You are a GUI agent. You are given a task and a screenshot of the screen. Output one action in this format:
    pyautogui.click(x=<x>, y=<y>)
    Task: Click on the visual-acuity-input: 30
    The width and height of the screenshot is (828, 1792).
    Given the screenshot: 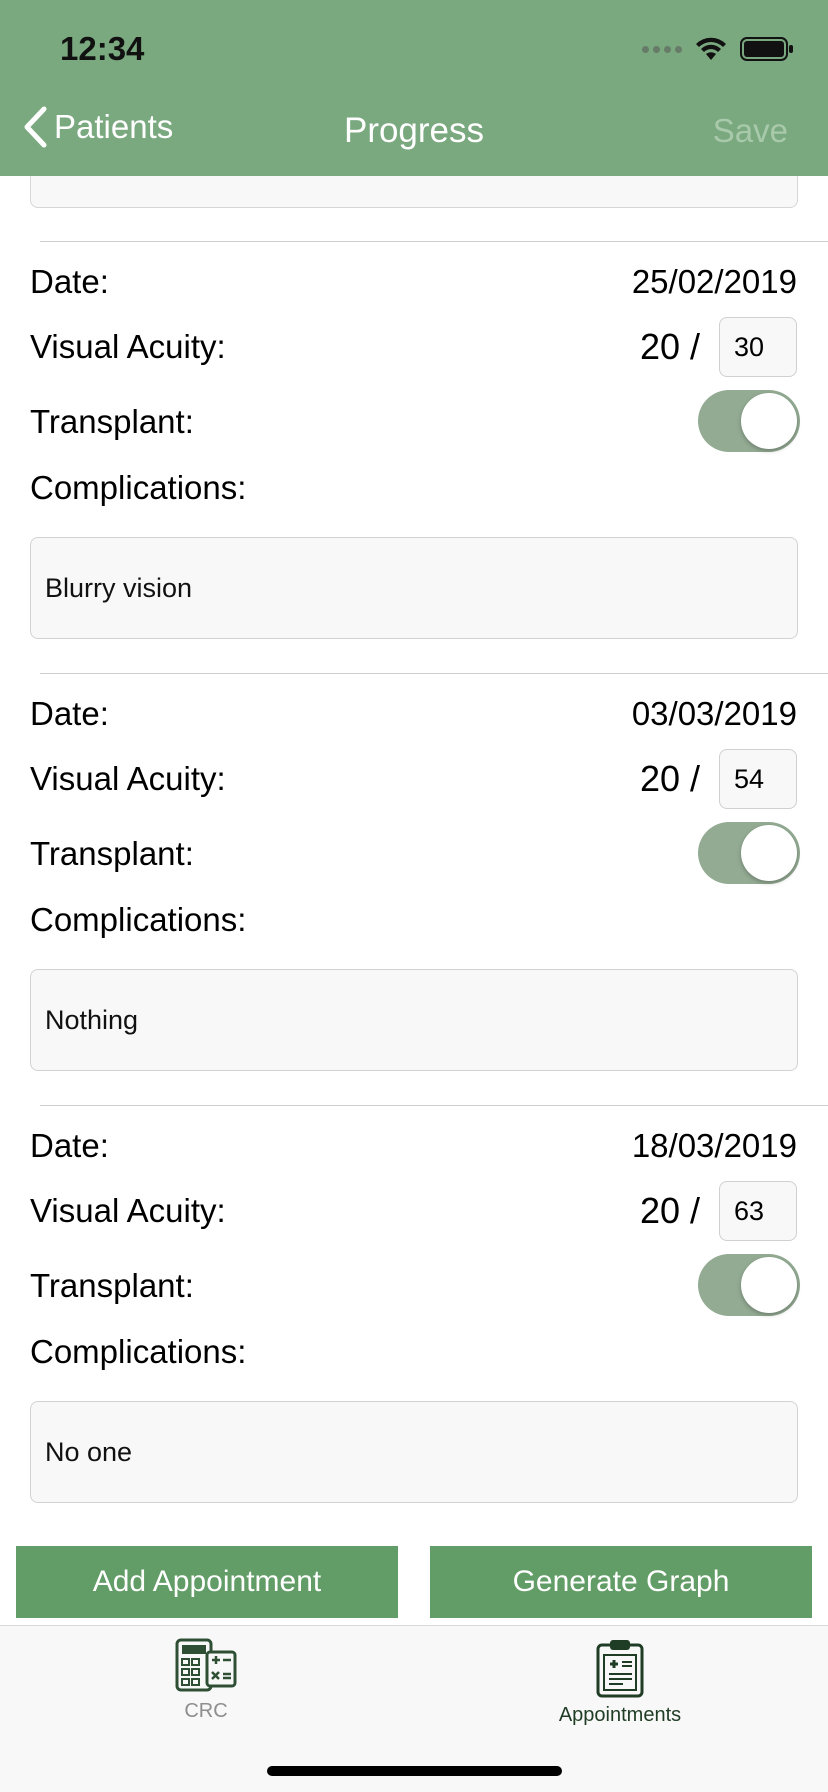 What is the action you would take?
    pyautogui.click(x=758, y=347)
    